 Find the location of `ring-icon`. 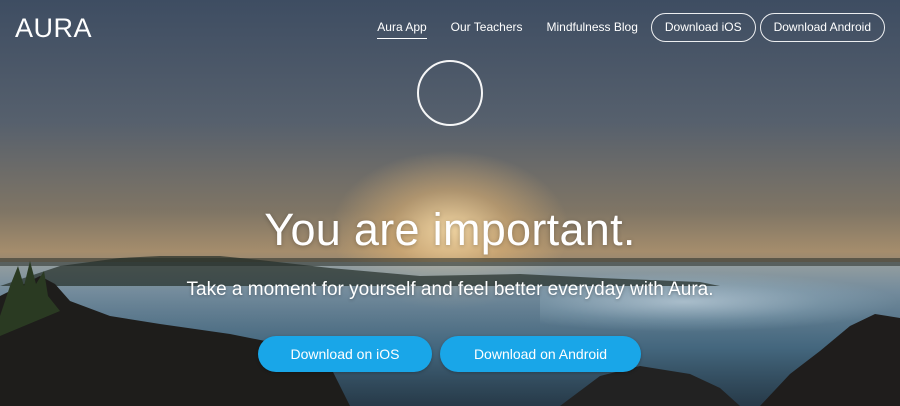

ring-icon is located at coordinates (450, 93).